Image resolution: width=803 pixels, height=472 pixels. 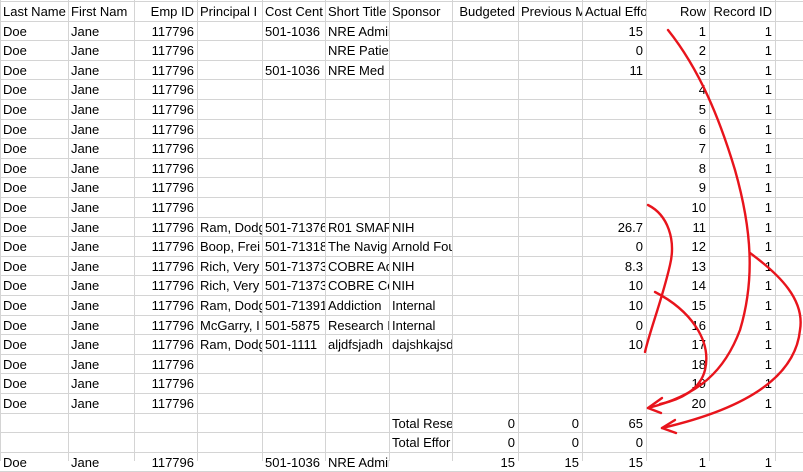 I want to click on column-header: Principal I, so click(x=229, y=11).